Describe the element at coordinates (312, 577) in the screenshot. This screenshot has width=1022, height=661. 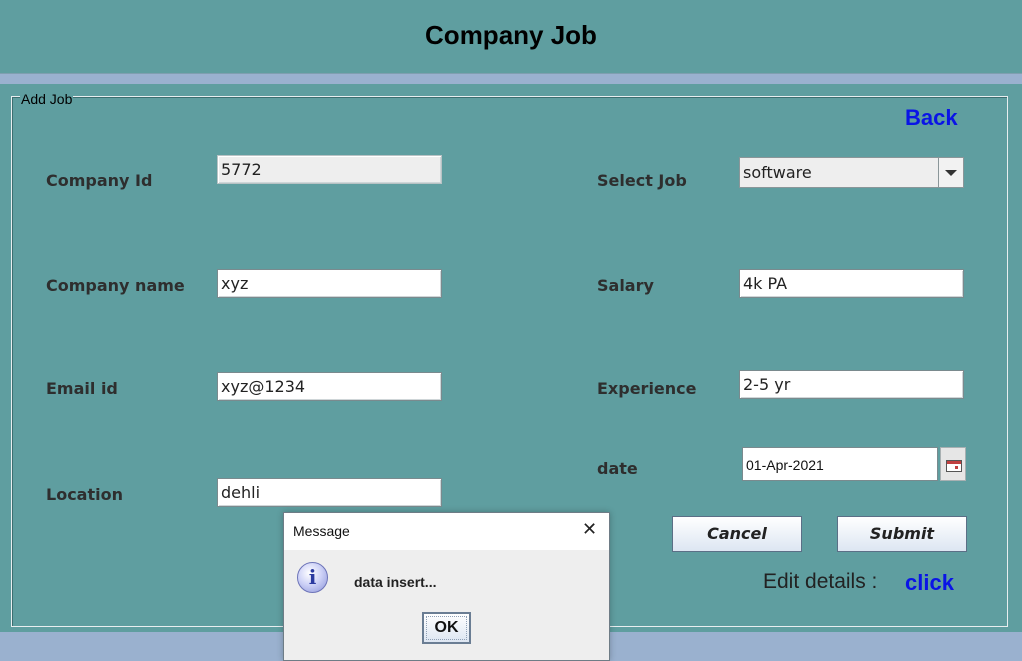
I see `info-icon: i` at that location.